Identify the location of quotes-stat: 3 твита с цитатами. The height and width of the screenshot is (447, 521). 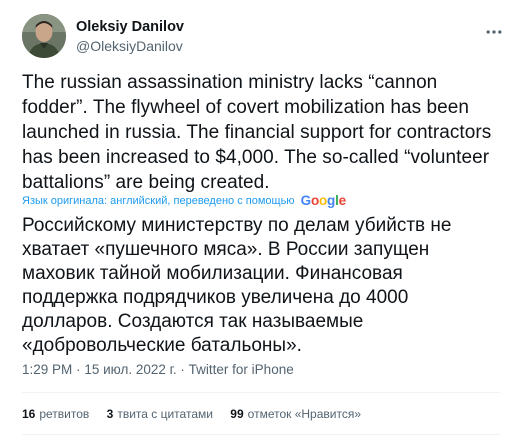
(160, 414).